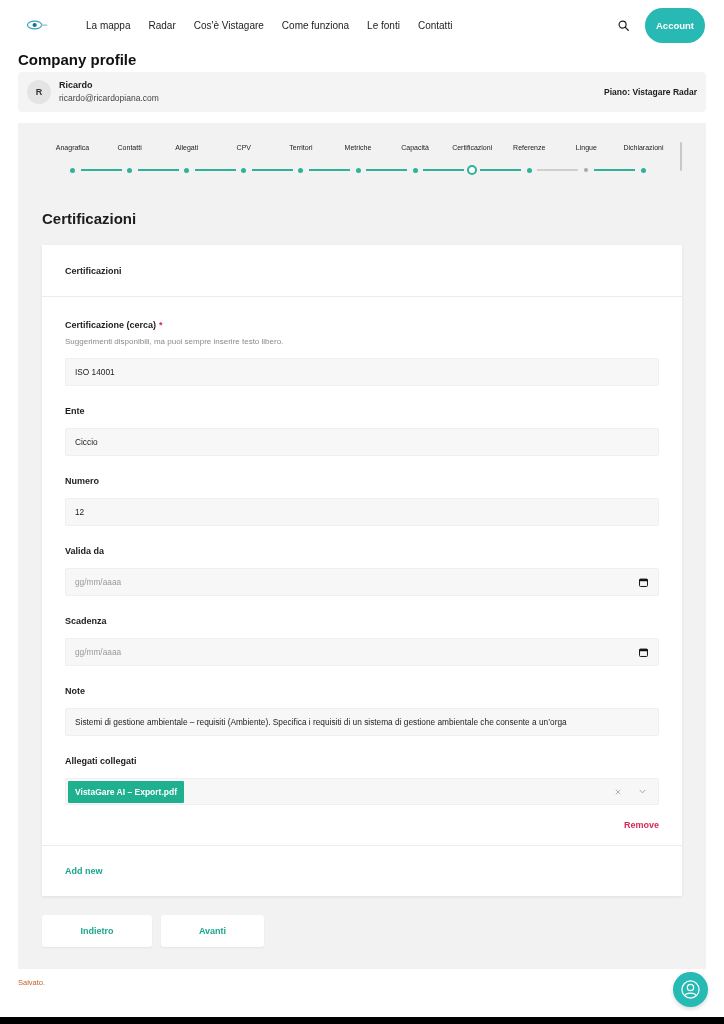  I want to click on field-label: Ente, so click(75, 411).